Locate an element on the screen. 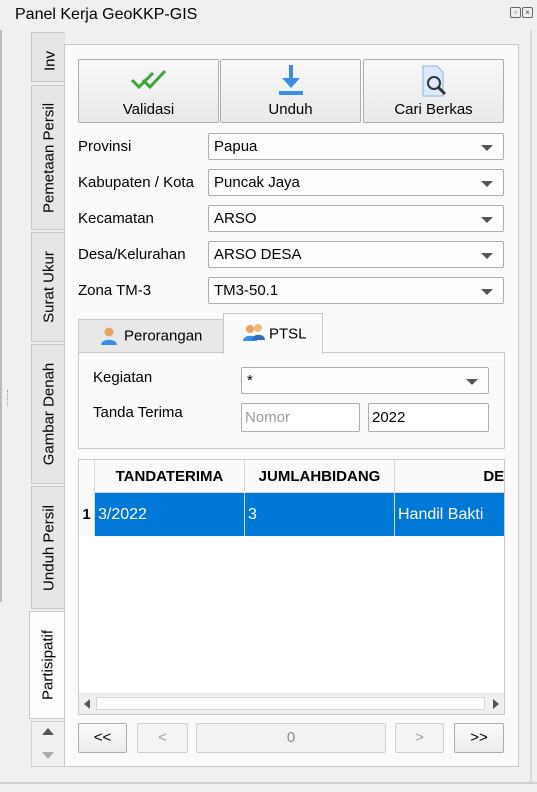  row-header: 1 is located at coordinates (87, 514).